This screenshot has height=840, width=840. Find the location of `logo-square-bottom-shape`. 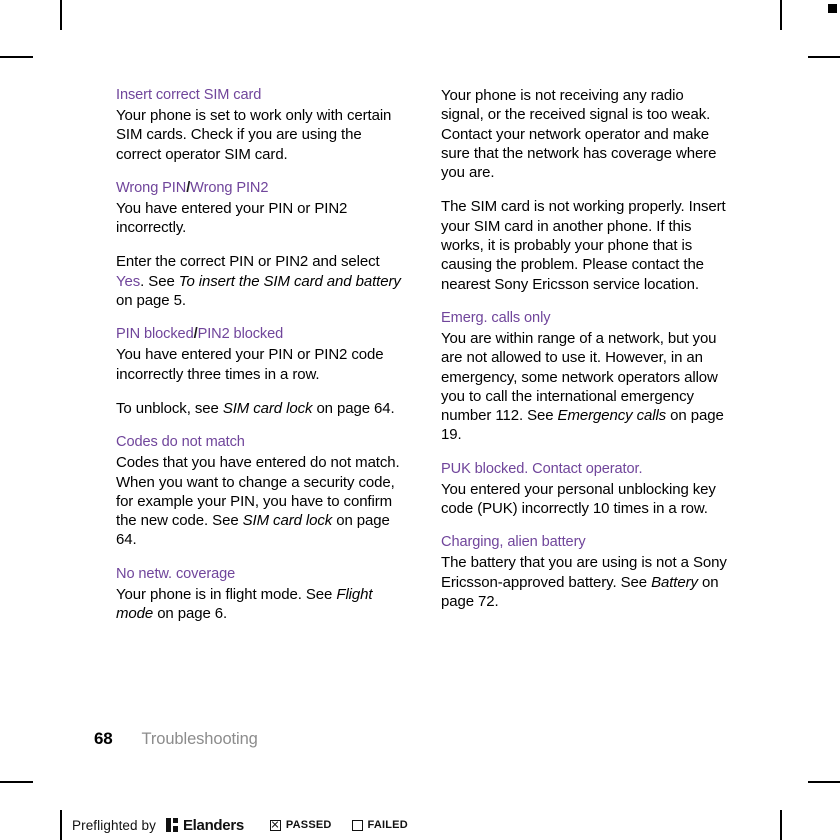

logo-square-bottom-shape is located at coordinates (175, 829).